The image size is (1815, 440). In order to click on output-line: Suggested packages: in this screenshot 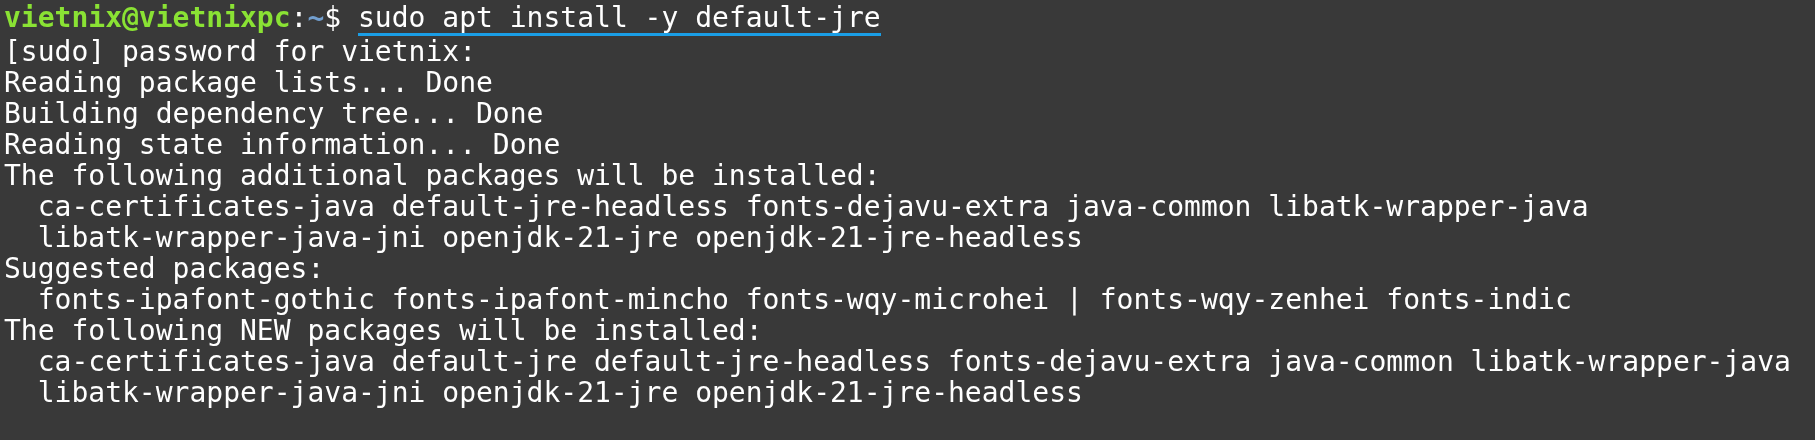, I will do `click(164, 268)`.